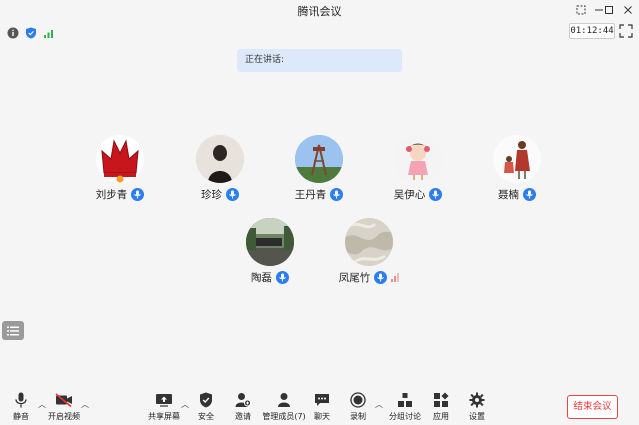 The width and height of the screenshot is (639, 425). What do you see at coordinates (626, 30) in the screenshot?
I see `fullscreen-icon` at bounding box center [626, 30].